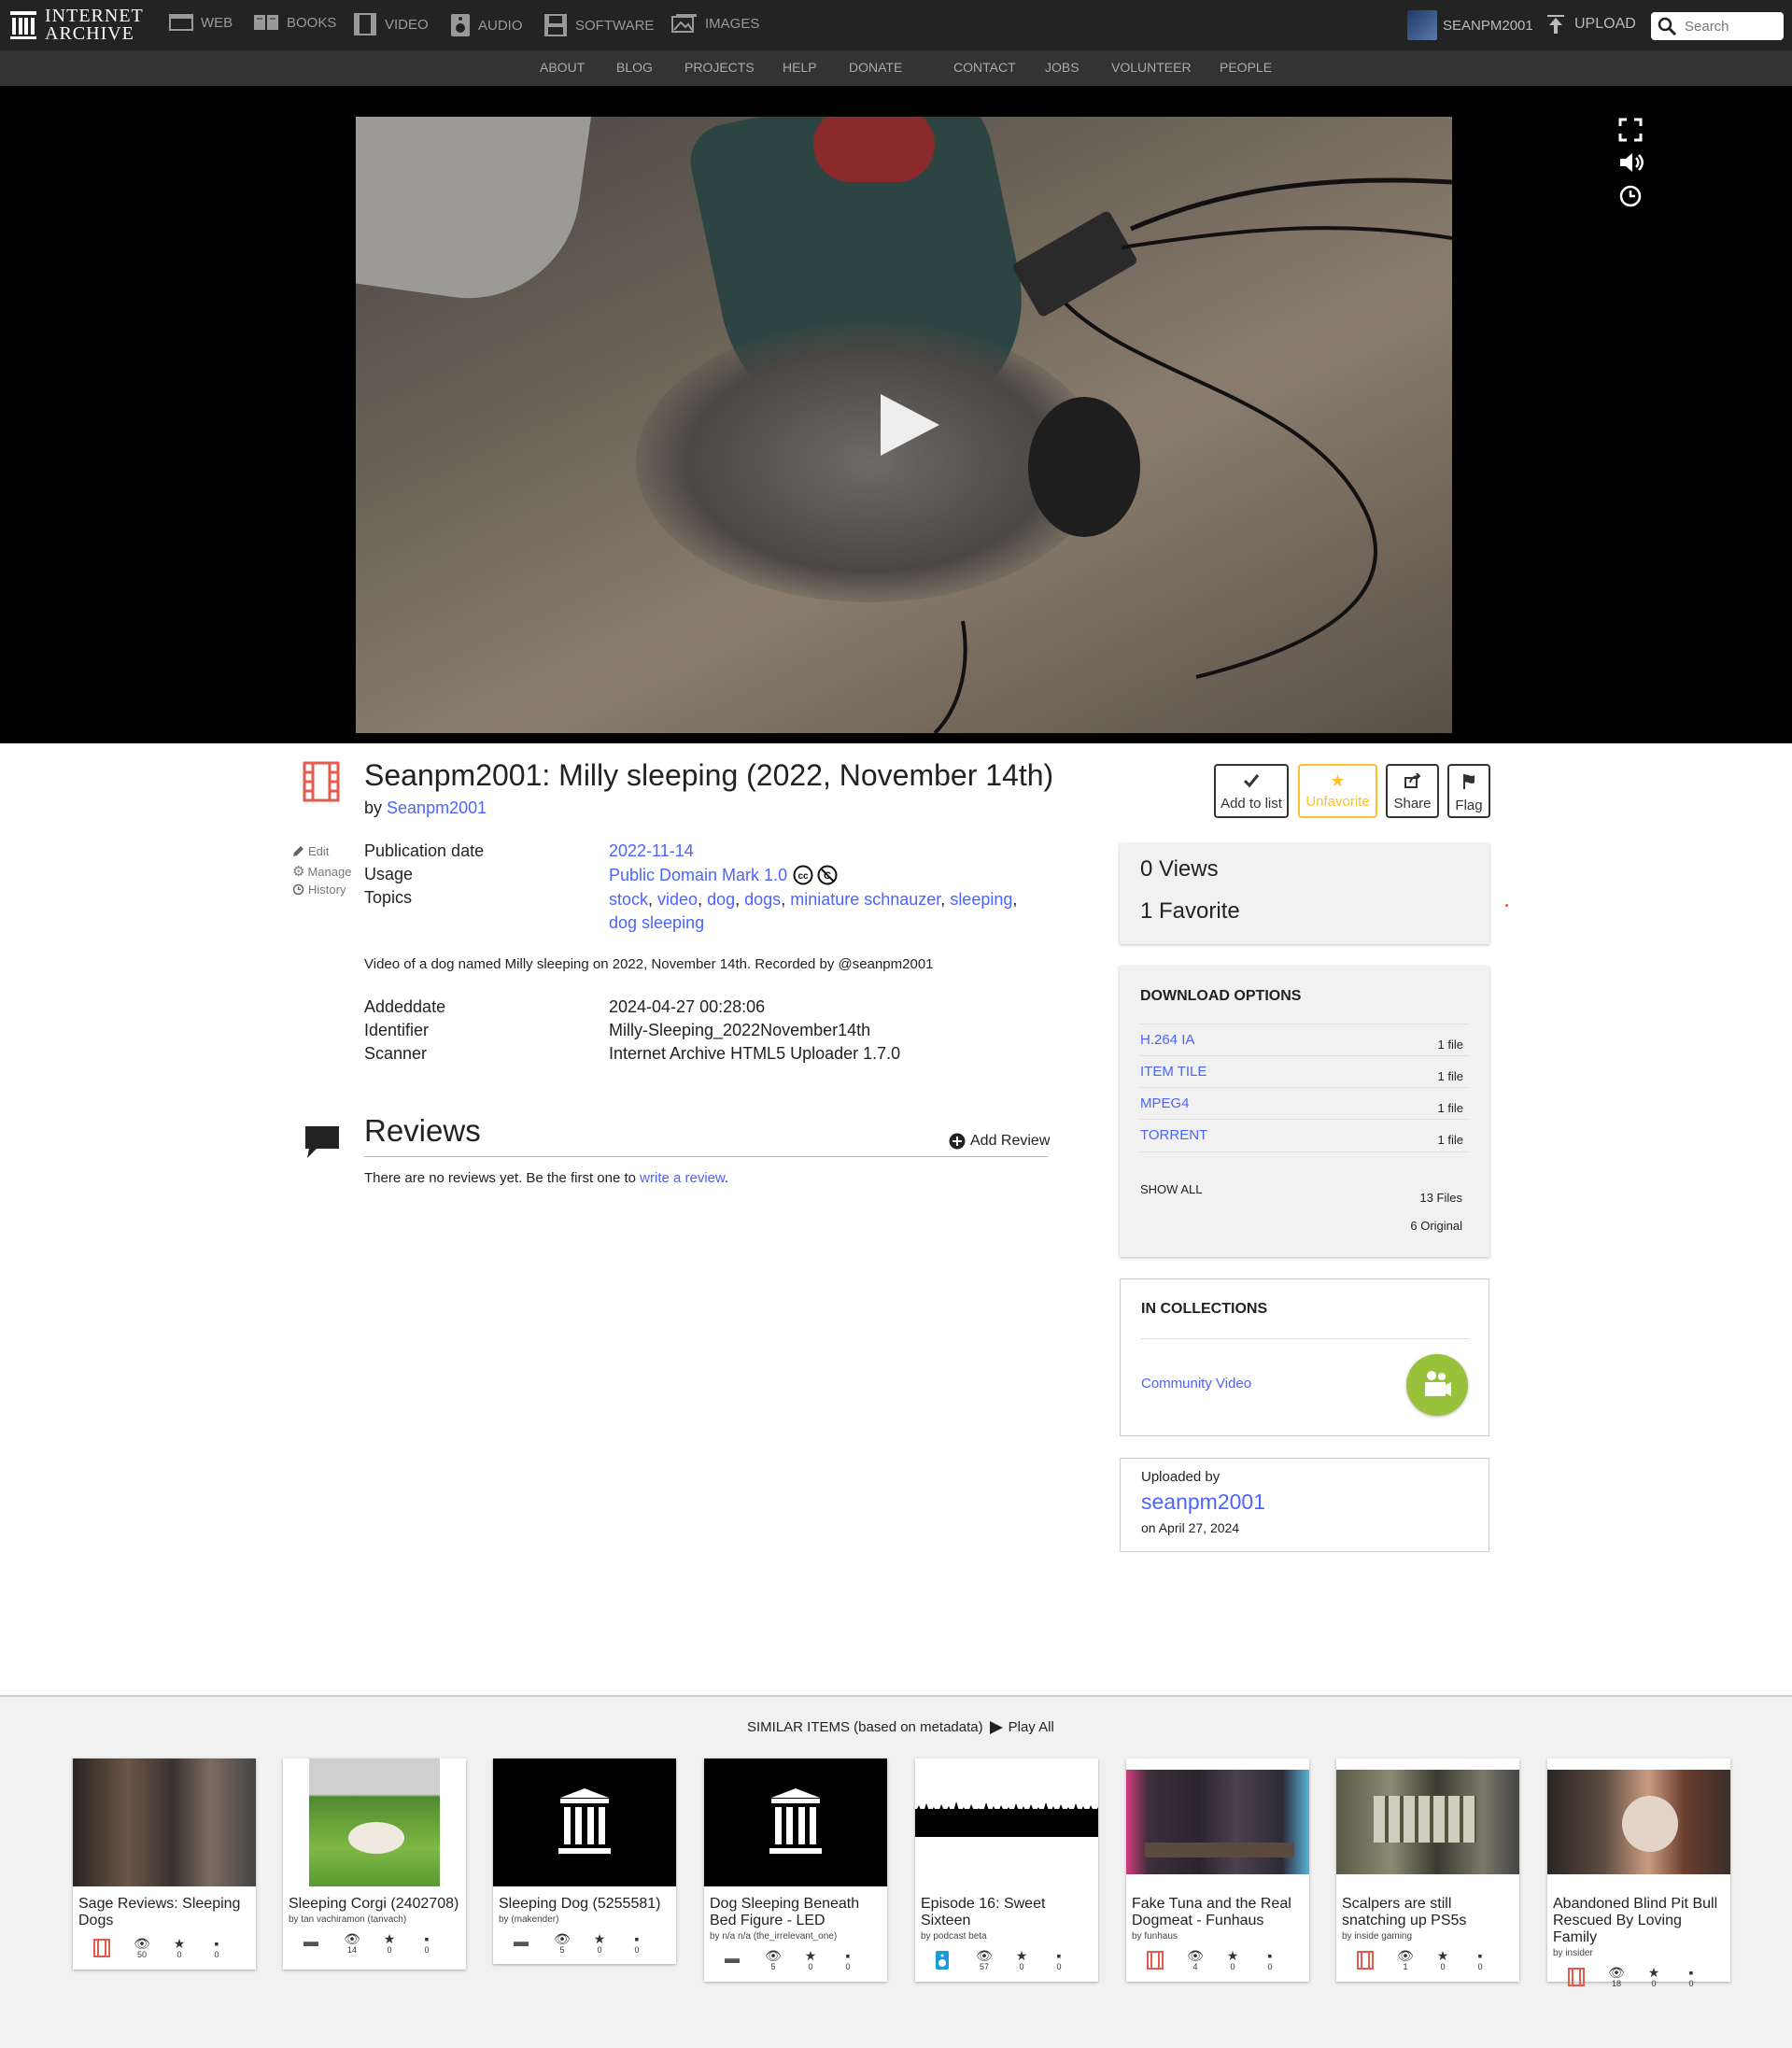  What do you see at coordinates (698, 875) in the screenshot?
I see `license-link: Public Domain Mark 1.0` at bounding box center [698, 875].